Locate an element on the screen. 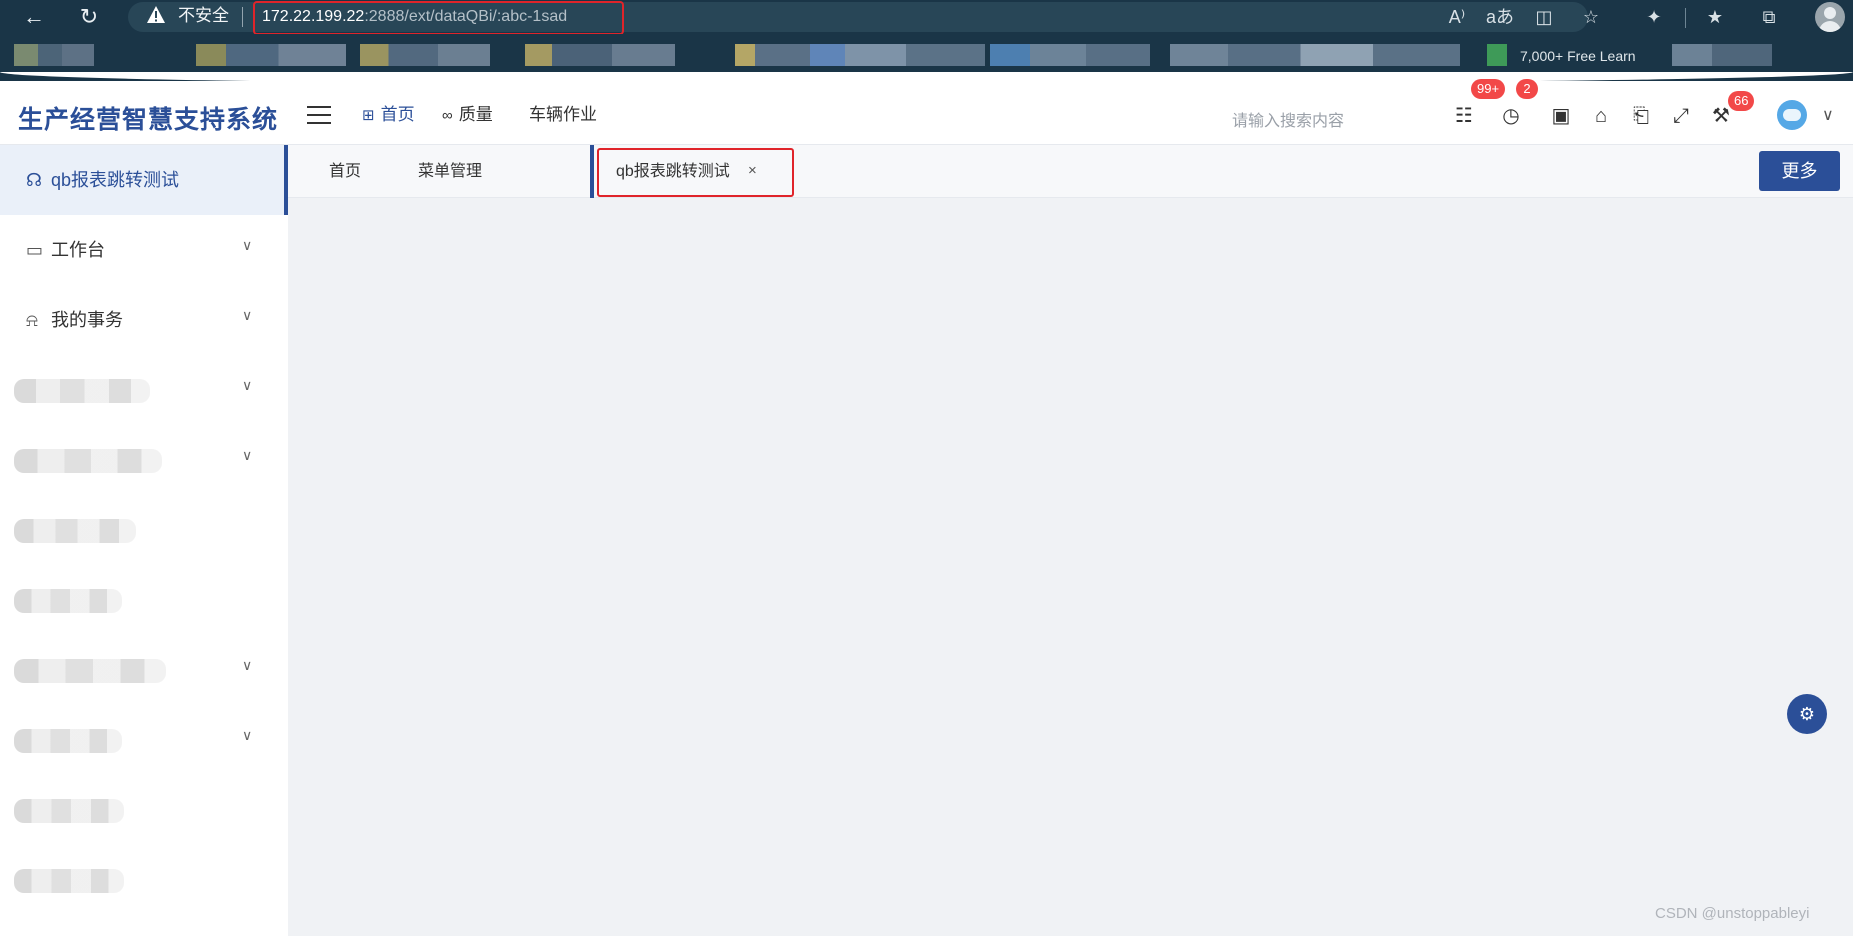 This screenshot has width=1853, height=936. sidebar-item-label: 工作台 is located at coordinates (78, 250).